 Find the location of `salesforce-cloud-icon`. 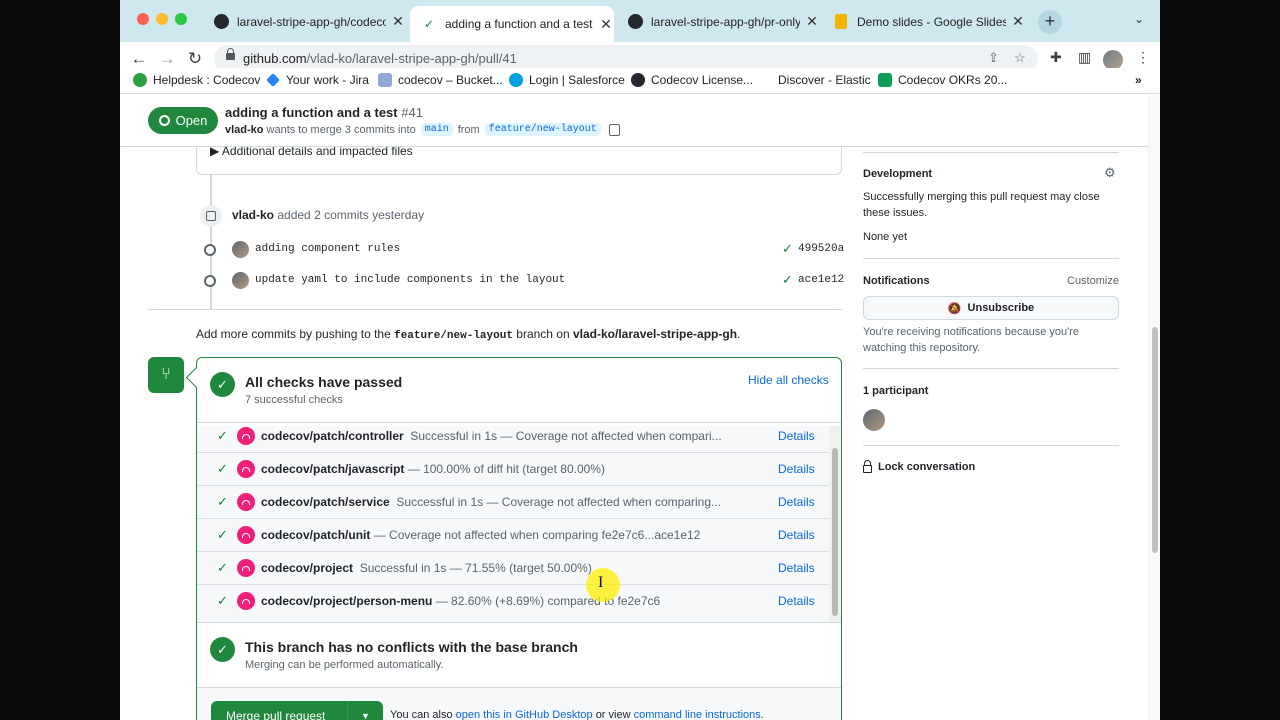

salesforce-cloud-icon is located at coordinates (516, 80).